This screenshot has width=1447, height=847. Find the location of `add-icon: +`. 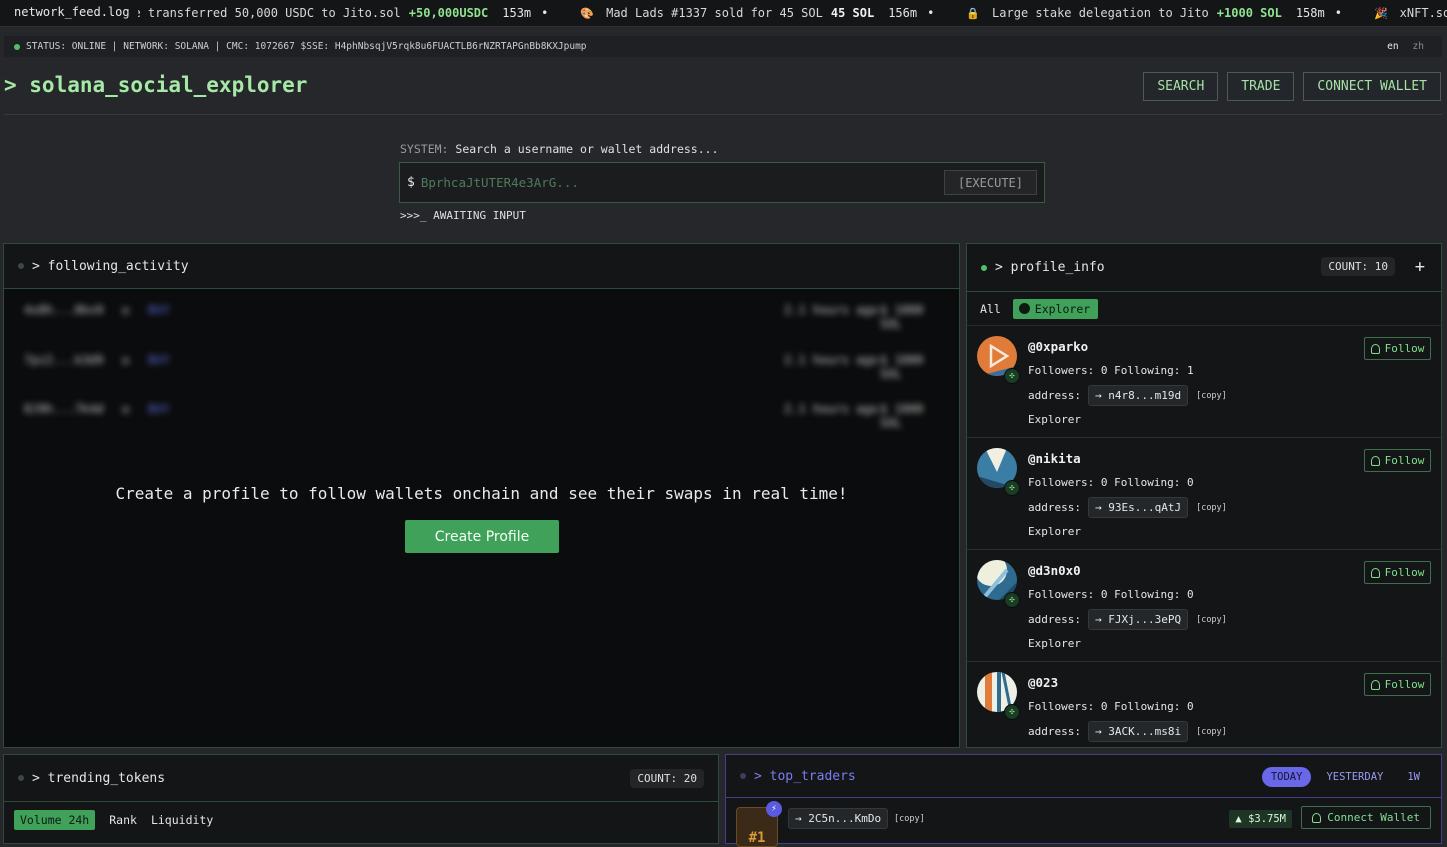

add-icon: + is located at coordinates (1420, 267).